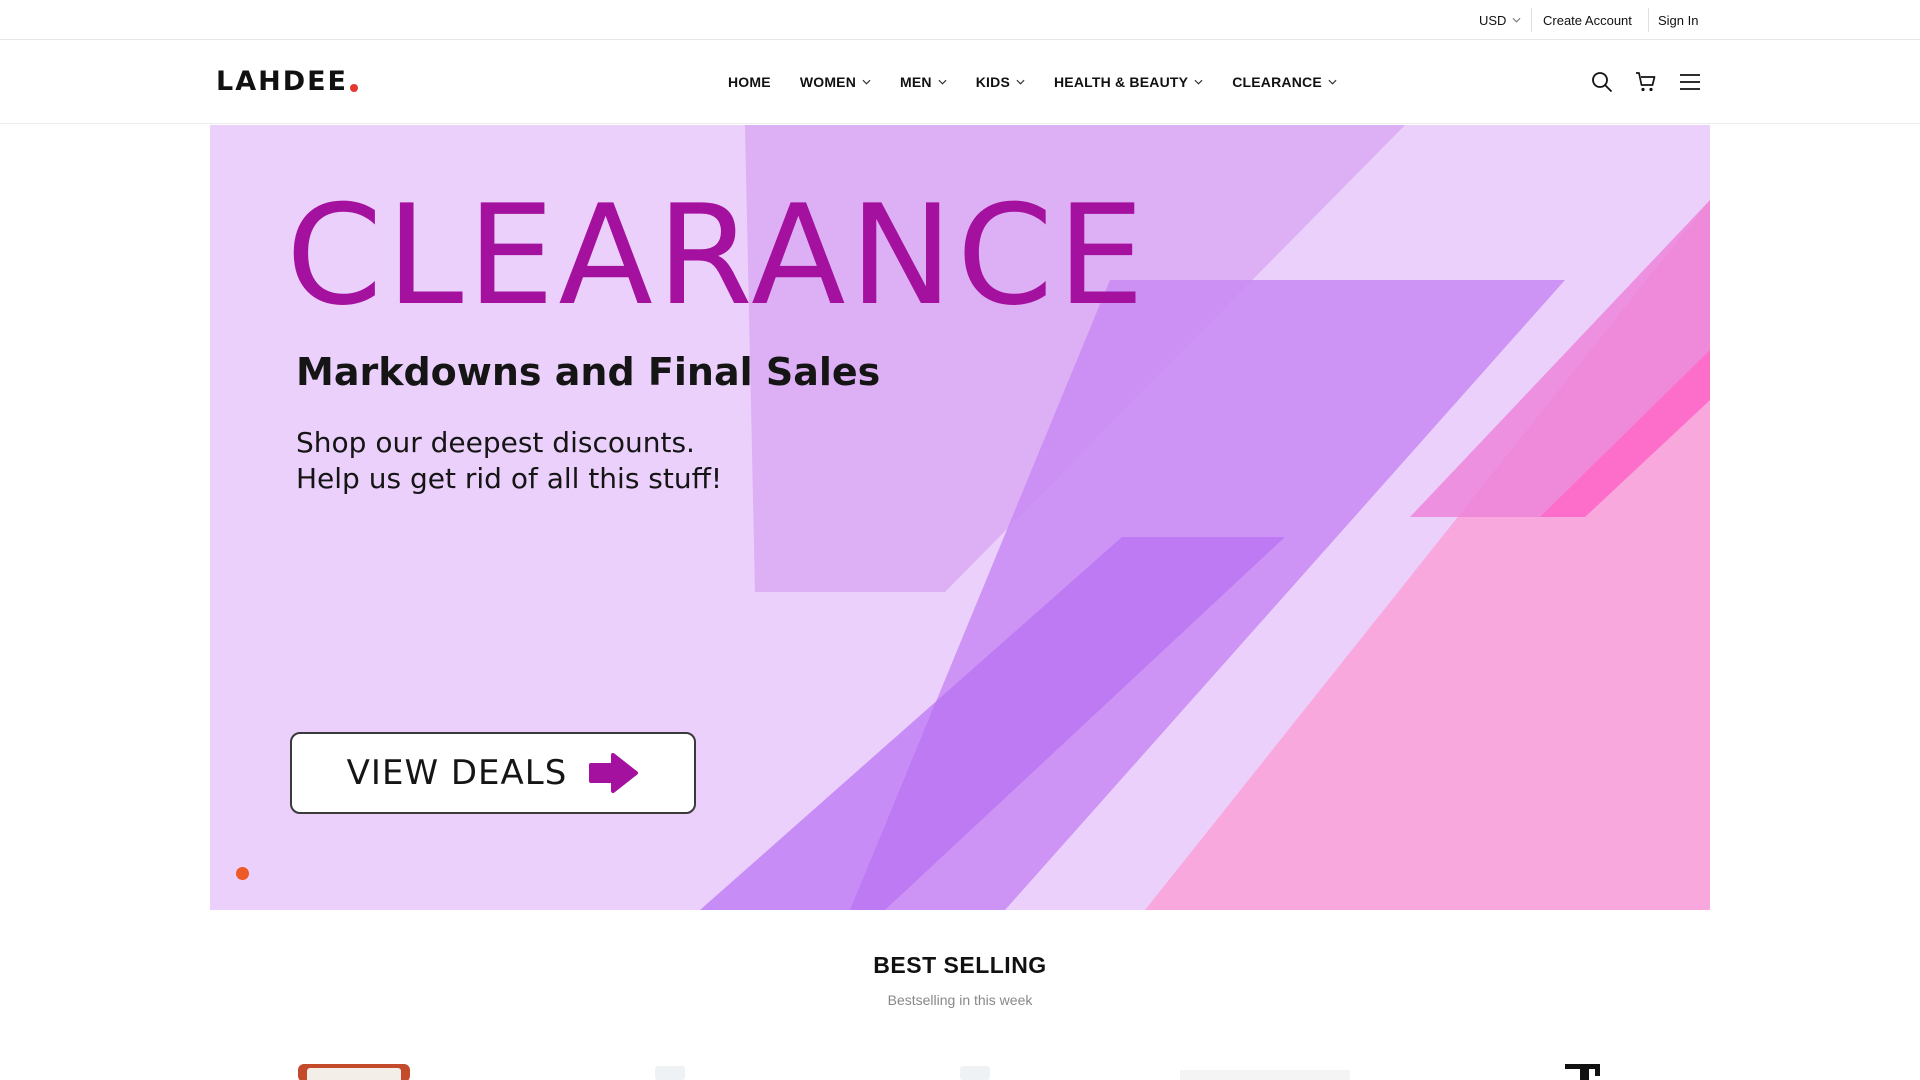 The height and width of the screenshot is (1080, 1920). What do you see at coordinates (495, 442) in the screenshot?
I see `hero-description-line: Shop our deepest discounts.` at bounding box center [495, 442].